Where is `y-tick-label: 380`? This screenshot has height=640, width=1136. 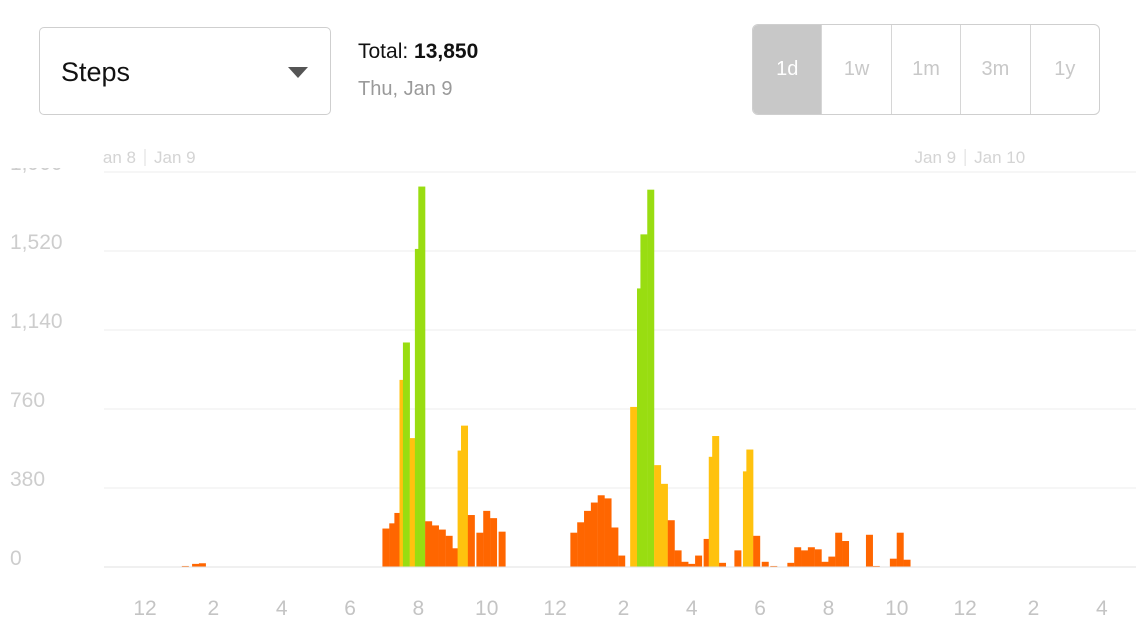 y-tick-label: 380 is located at coordinates (27, 479).